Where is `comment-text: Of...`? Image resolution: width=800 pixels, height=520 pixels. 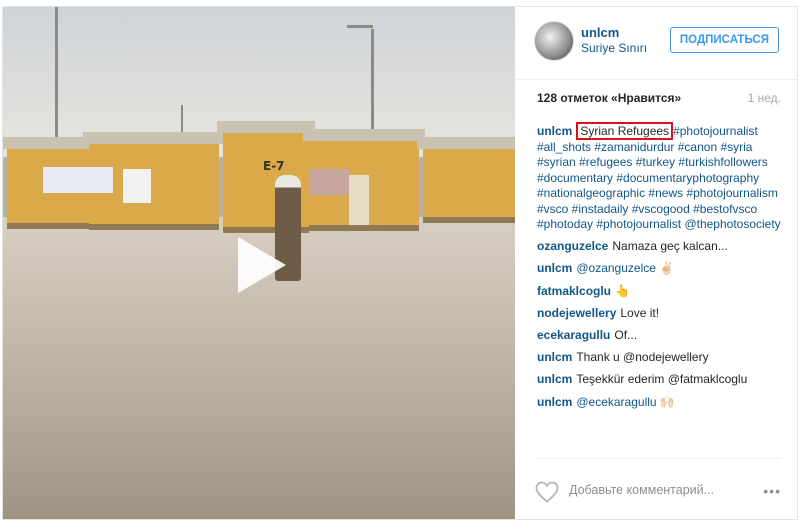 comment-text: Of... is located at coordinates (626, 334).